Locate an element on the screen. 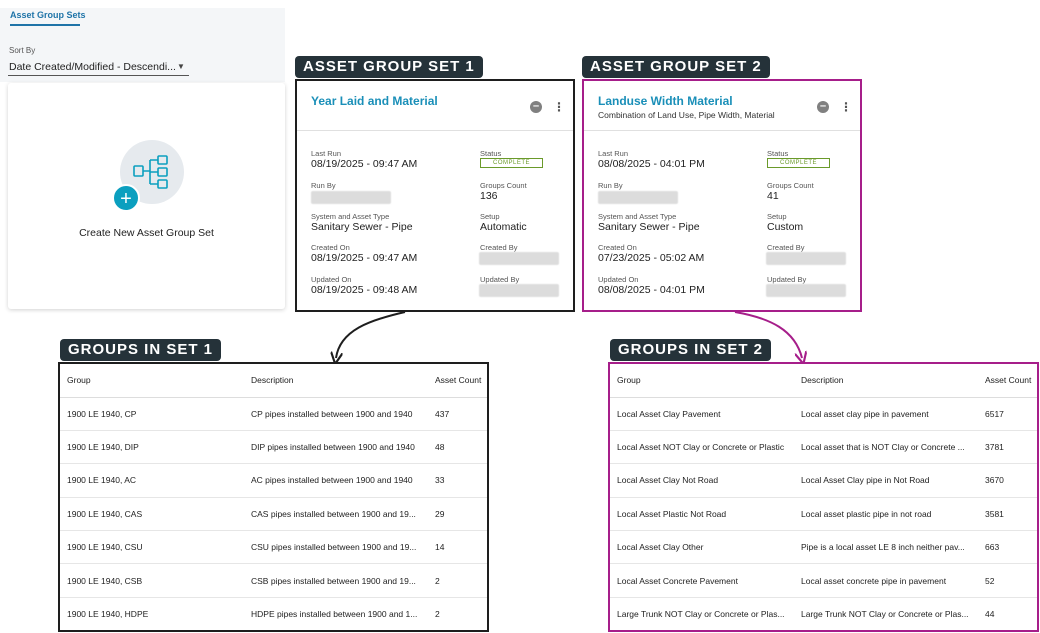  cell-group: 1900 LE 1940, CSB is located at coordinates (152, 580).